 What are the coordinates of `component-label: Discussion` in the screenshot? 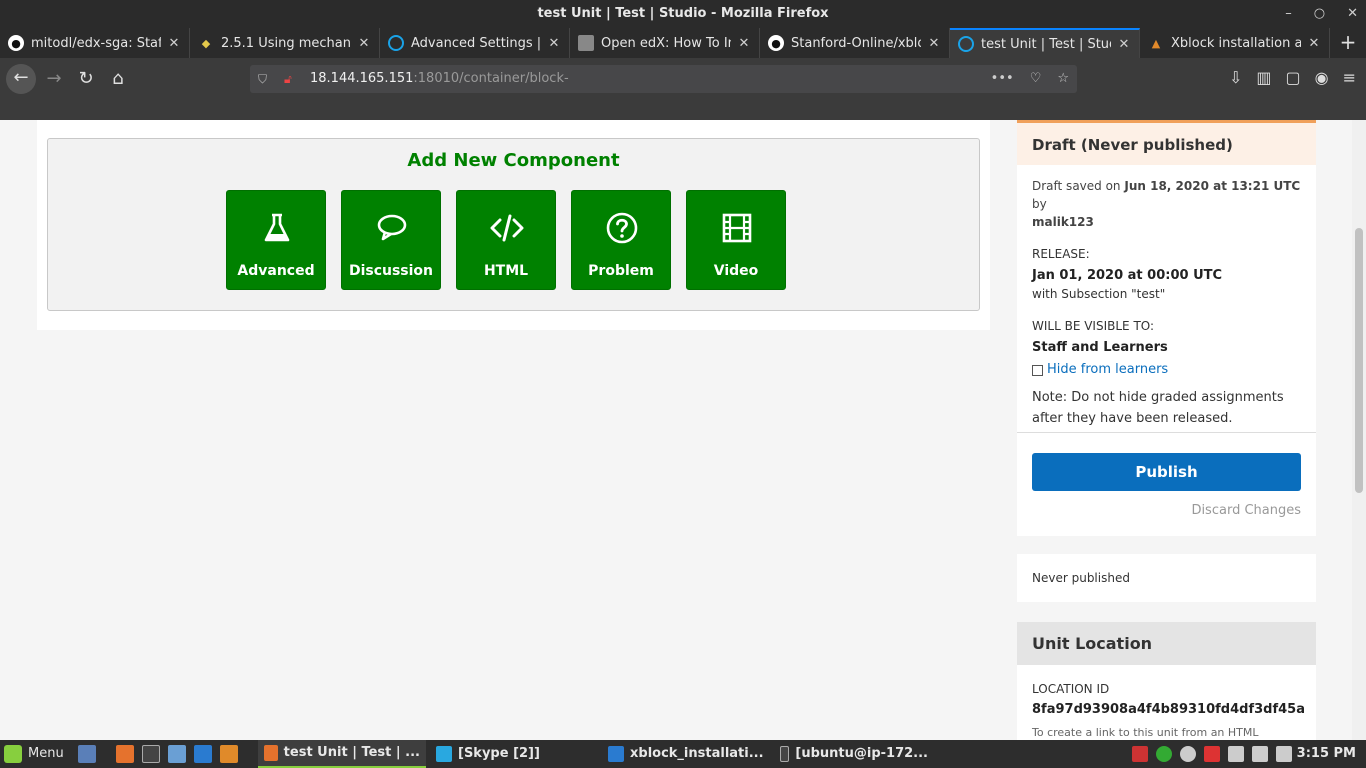 It's located at (391, 271).